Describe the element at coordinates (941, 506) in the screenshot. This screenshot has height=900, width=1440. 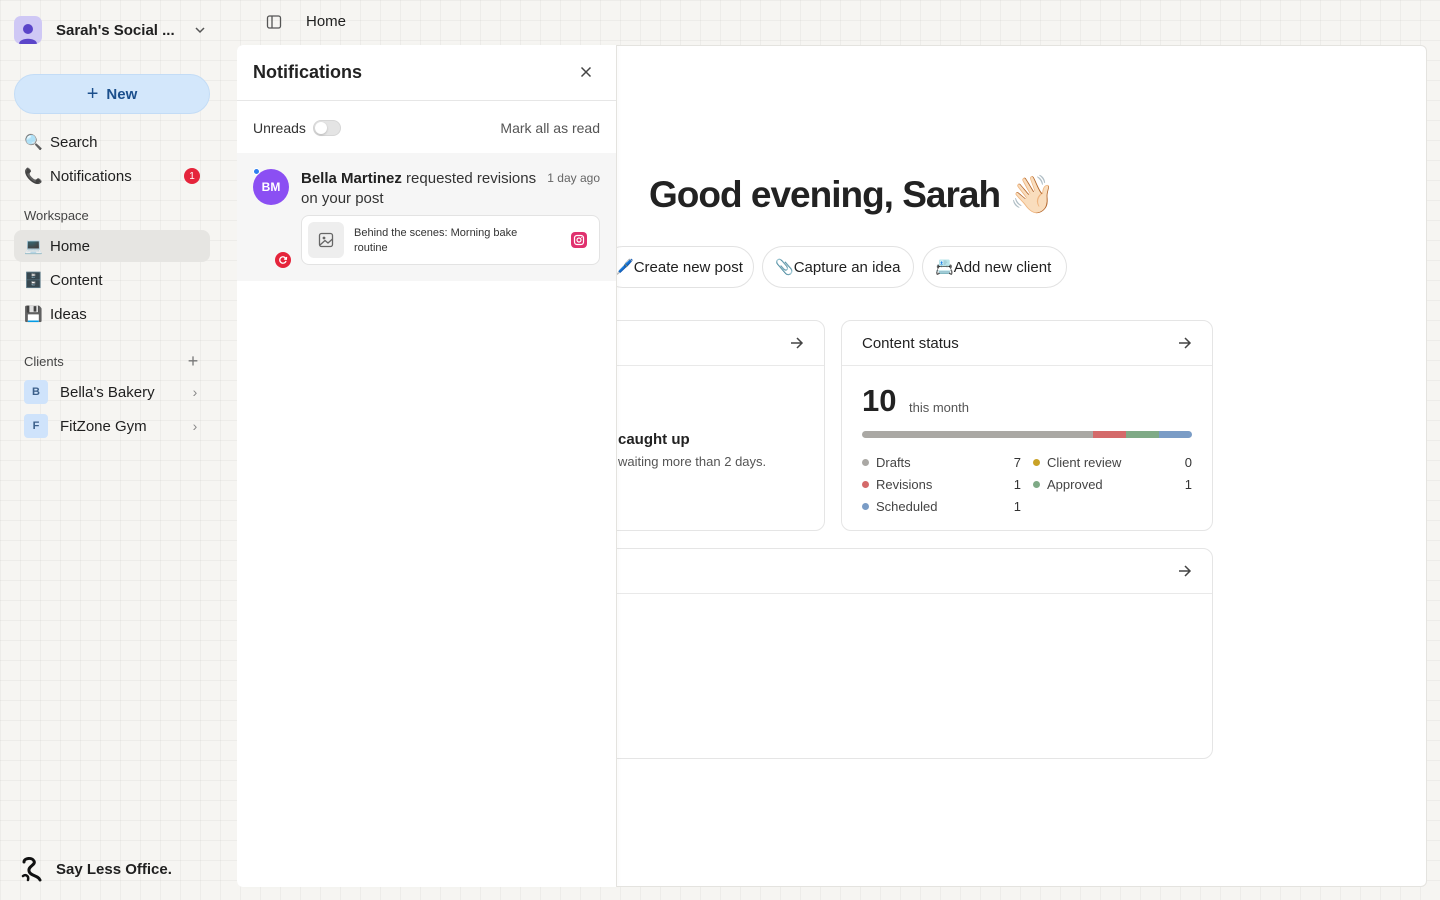
I see `legend-scheduled: Scheduled 1` at that location.